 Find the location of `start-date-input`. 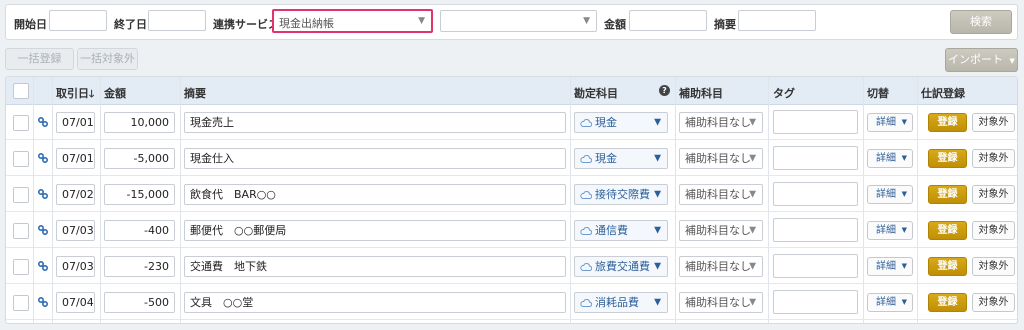

start-date-input is located at coordinates (78, 20).